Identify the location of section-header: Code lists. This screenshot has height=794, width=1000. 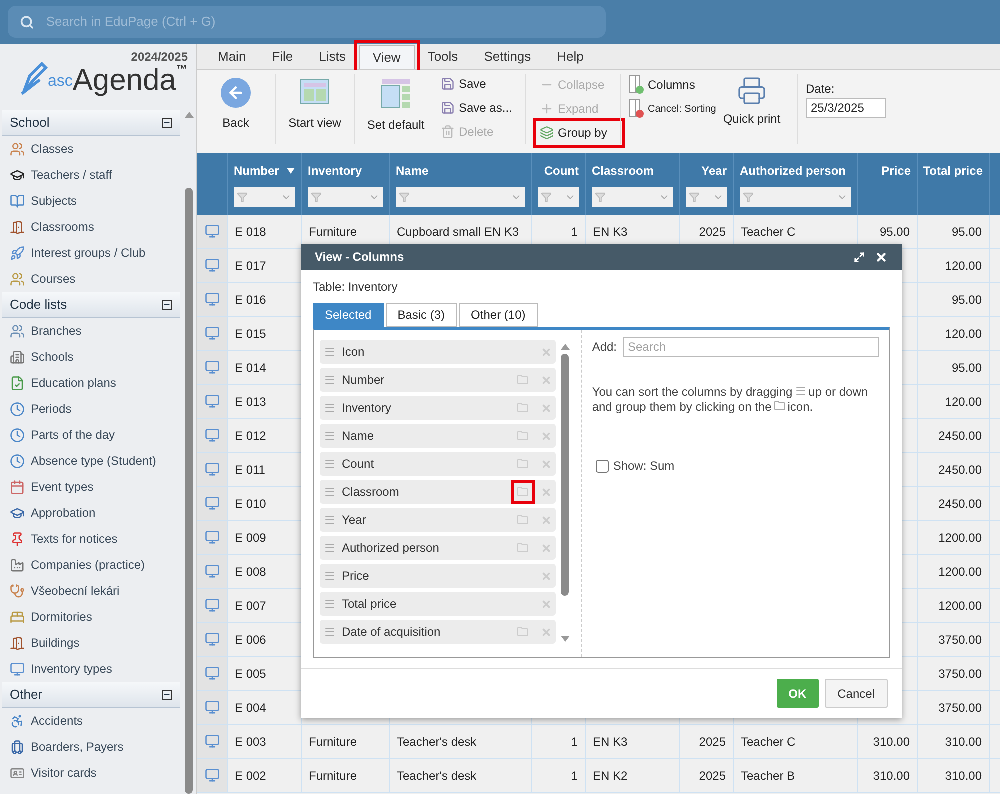
(91, 305).